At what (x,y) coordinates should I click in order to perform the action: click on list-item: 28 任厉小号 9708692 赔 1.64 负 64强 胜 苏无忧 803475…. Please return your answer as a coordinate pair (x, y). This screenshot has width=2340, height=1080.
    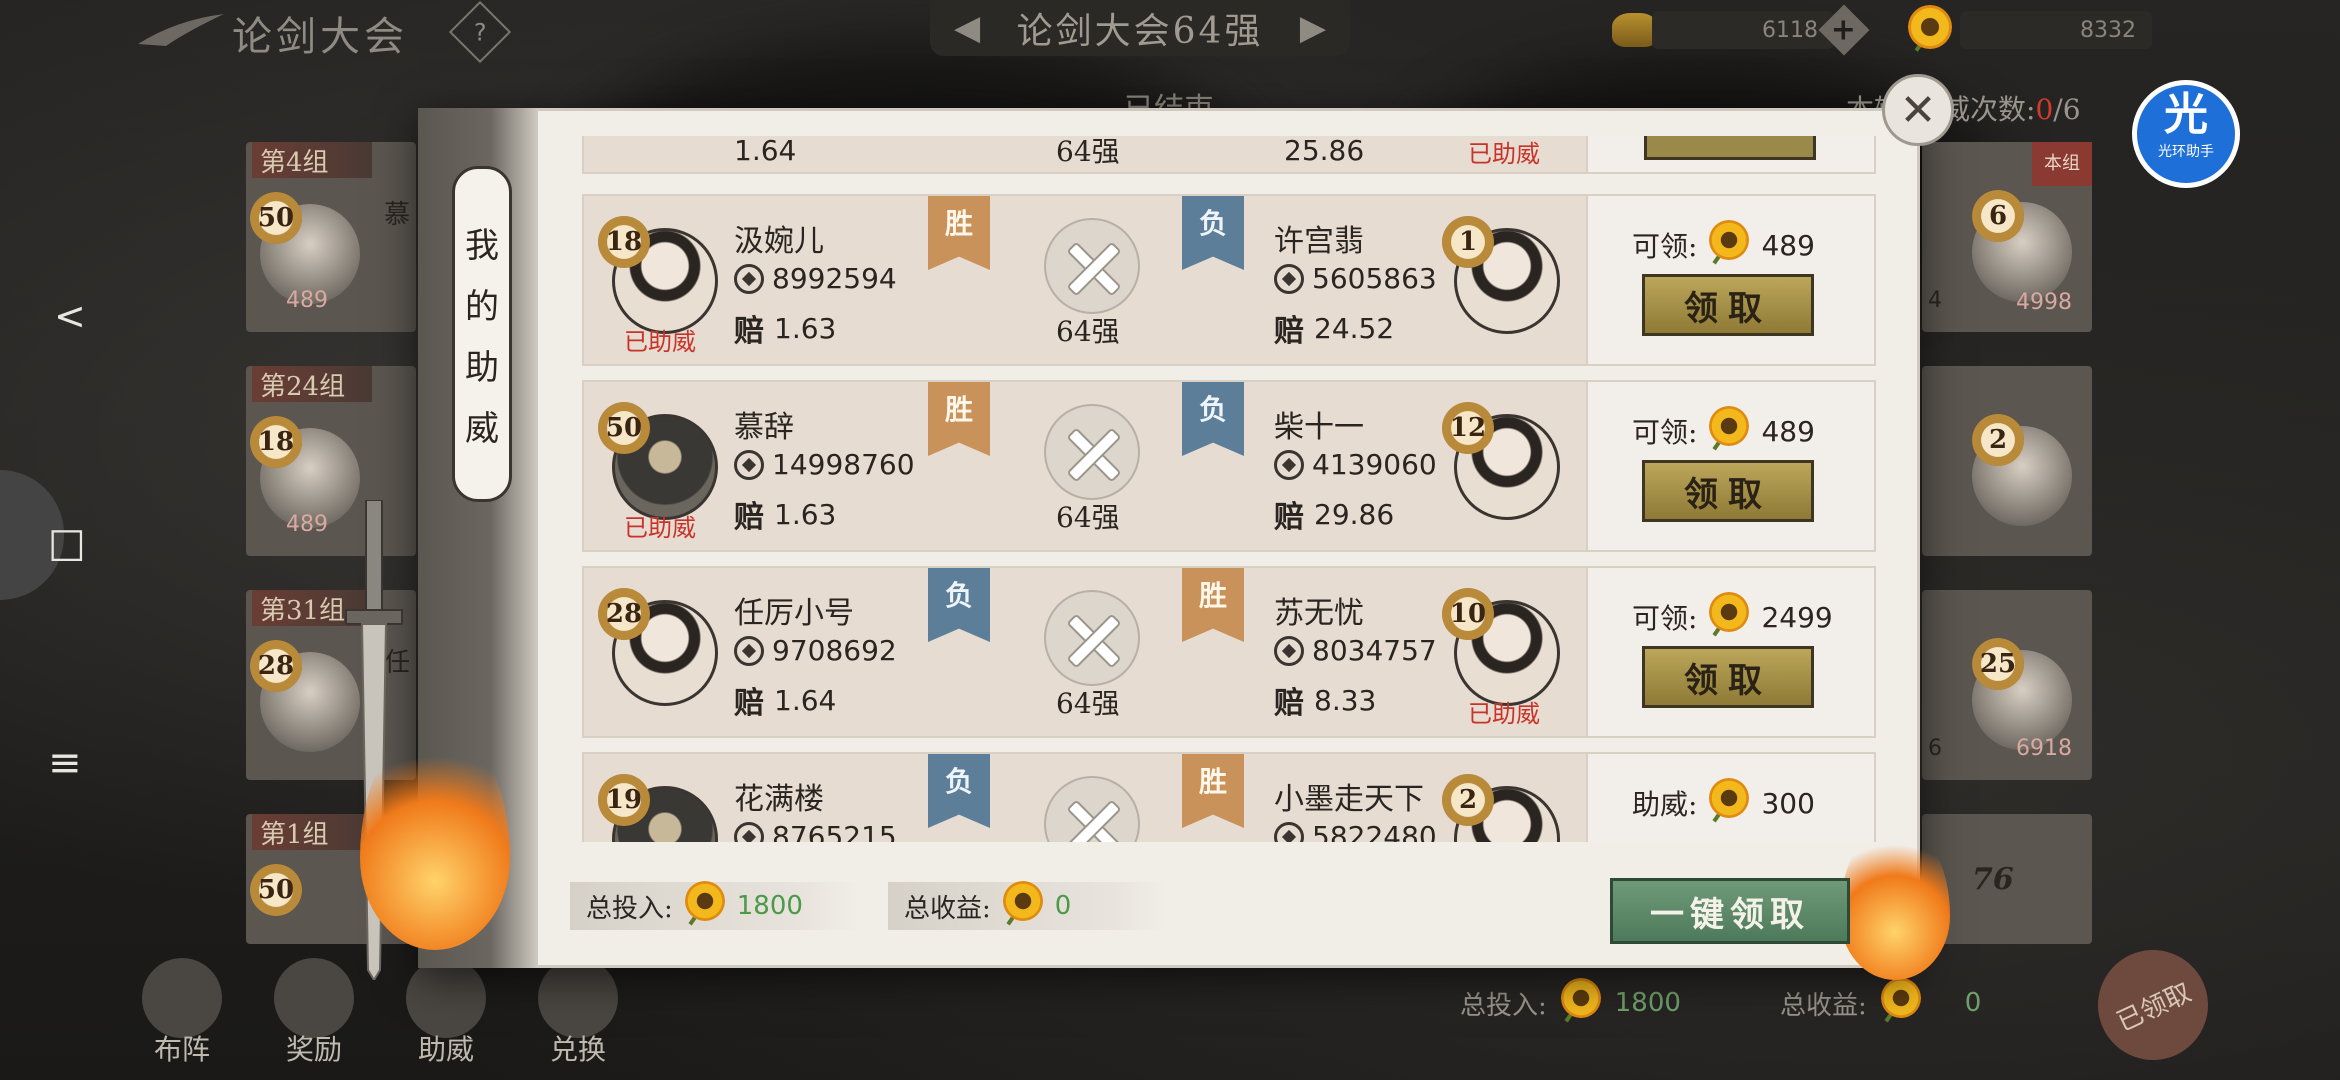
    Looking at the image, I should click on (1229, 652).